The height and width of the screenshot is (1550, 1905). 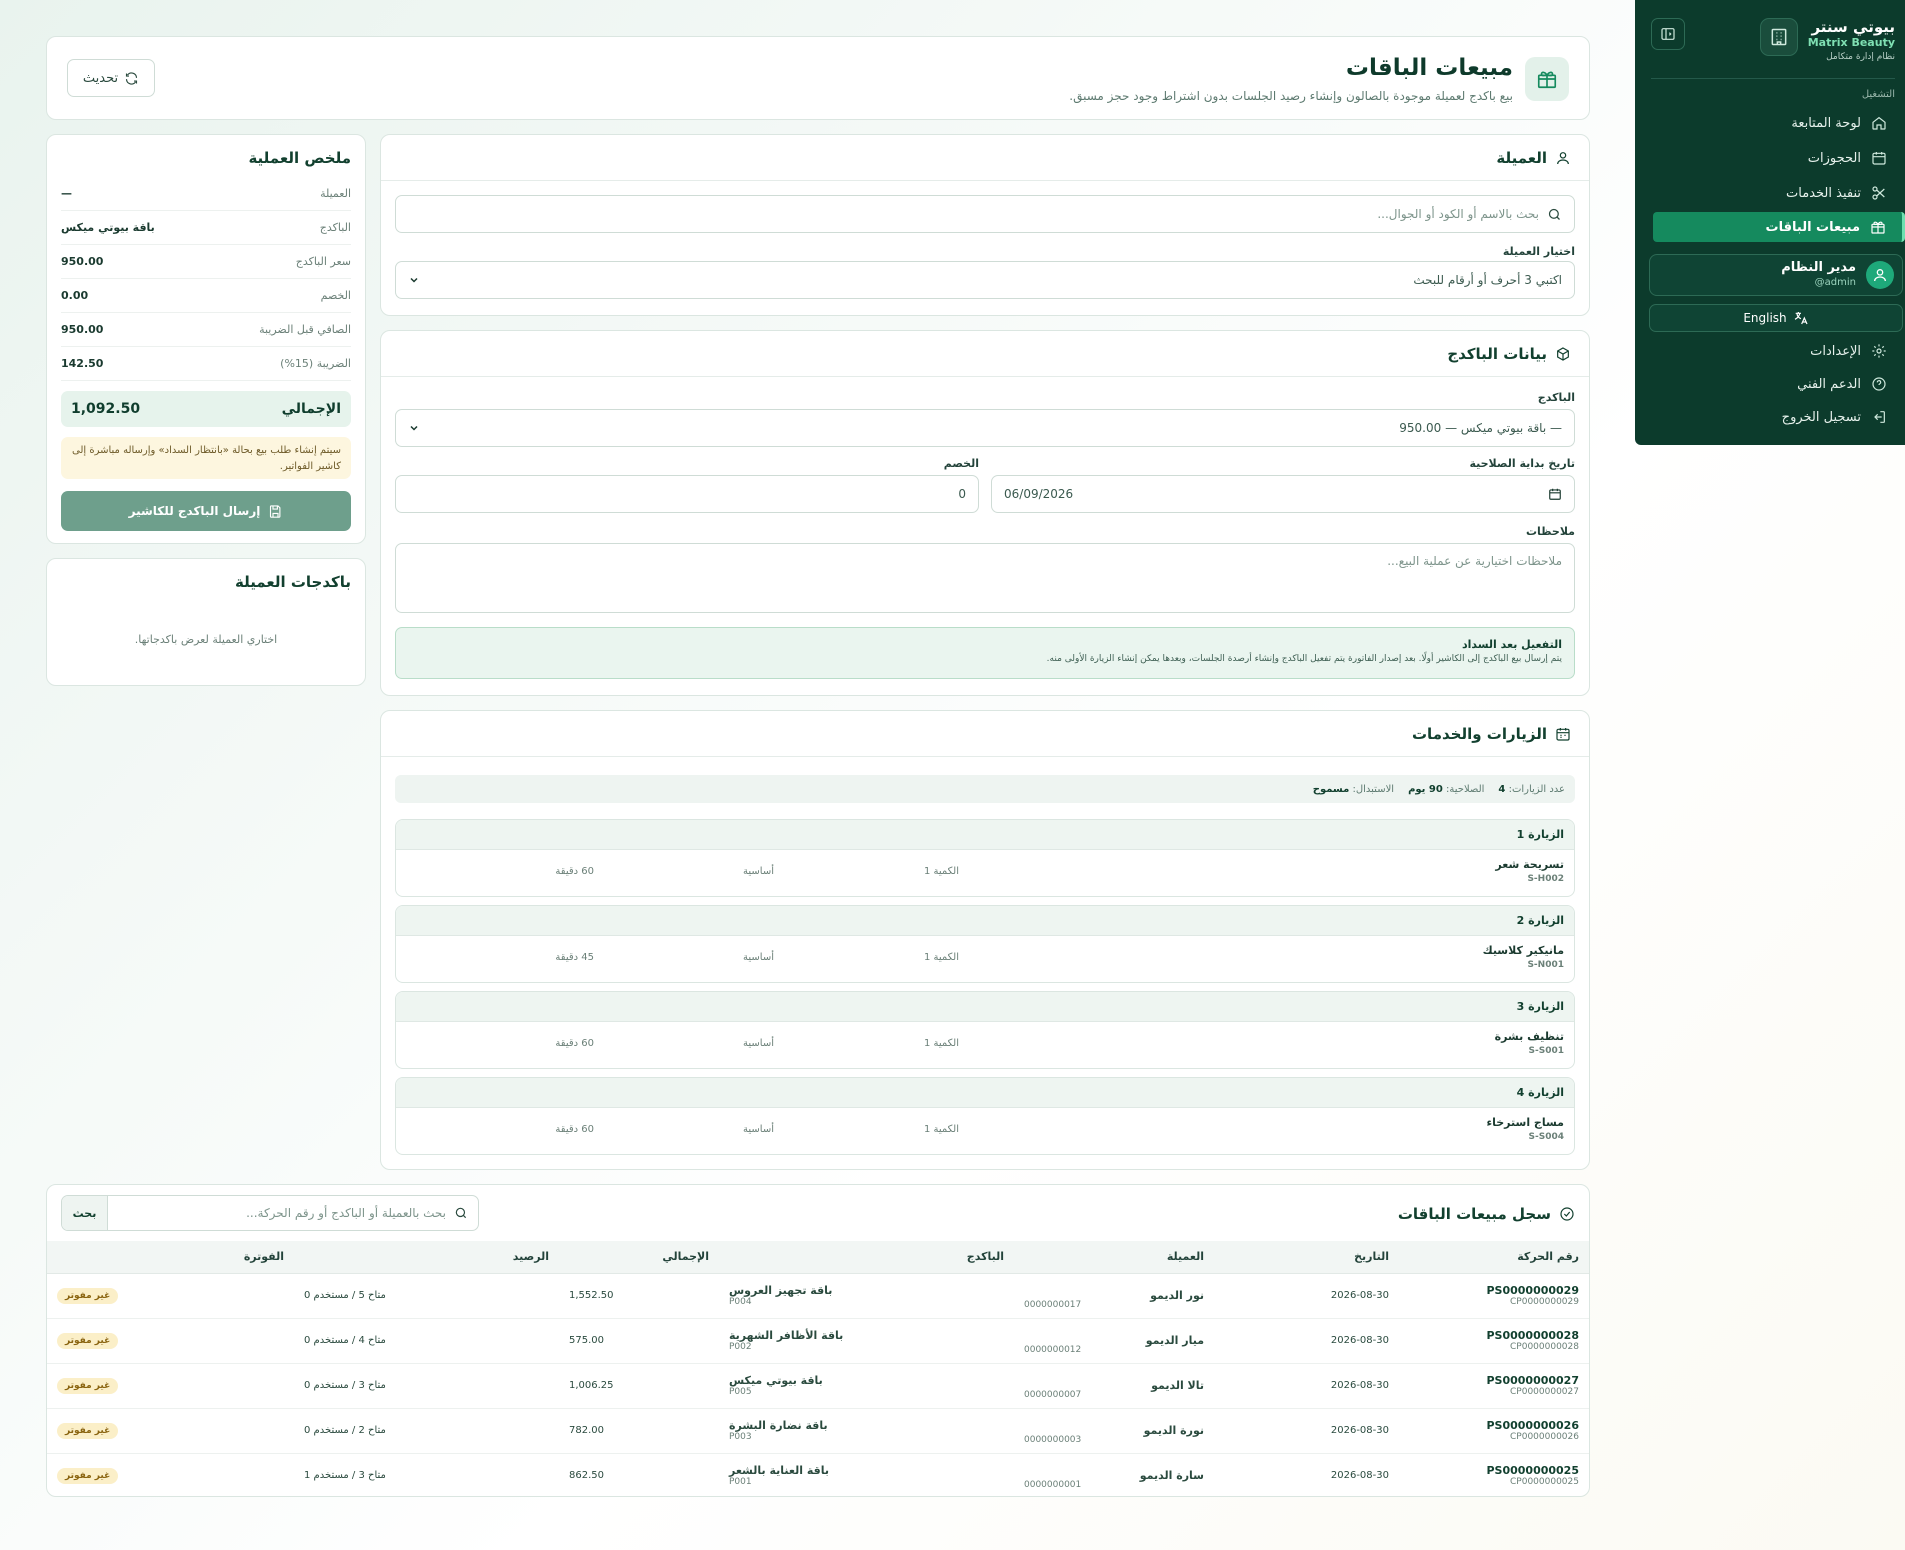 I want to click on send-to-cashier-button: إرسال الباكدج للكاشير, so click(x=206, y=511).